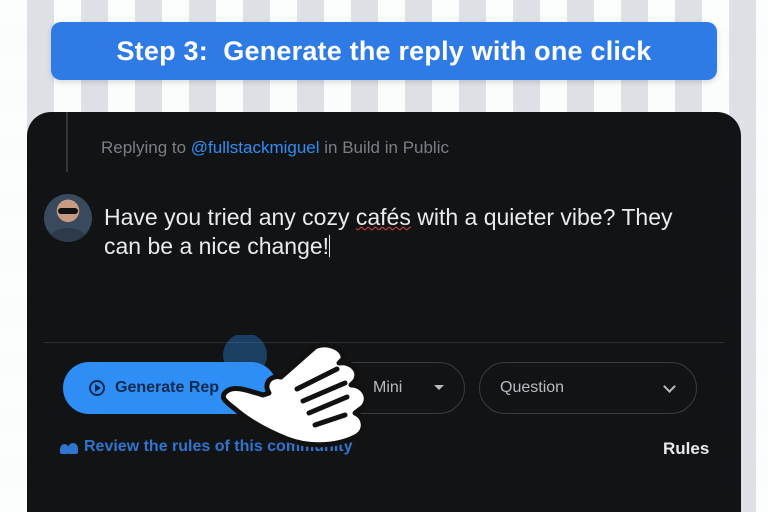 Image resolution: width=768 pixels, height=512 pixels. Describe the element at coordinates (383, 217) in the screenshot. I see `misspelled-word: cafés` at that location.